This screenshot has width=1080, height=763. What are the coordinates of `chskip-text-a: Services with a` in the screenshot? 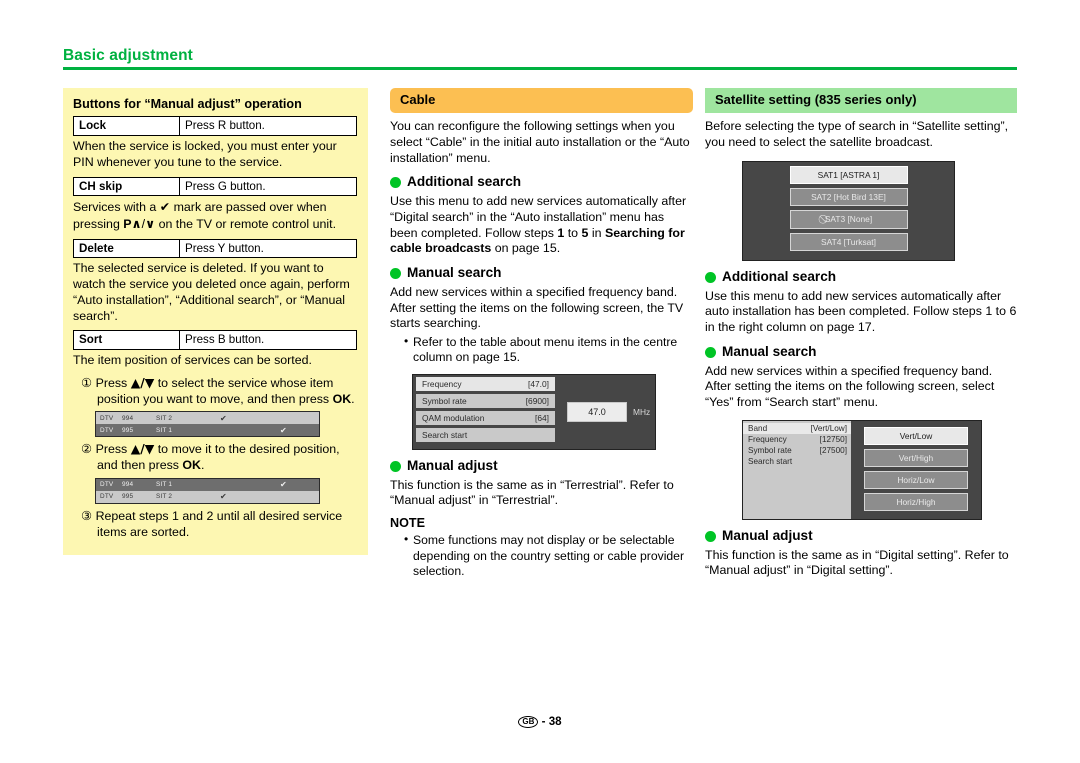 It's located at (116, 207).